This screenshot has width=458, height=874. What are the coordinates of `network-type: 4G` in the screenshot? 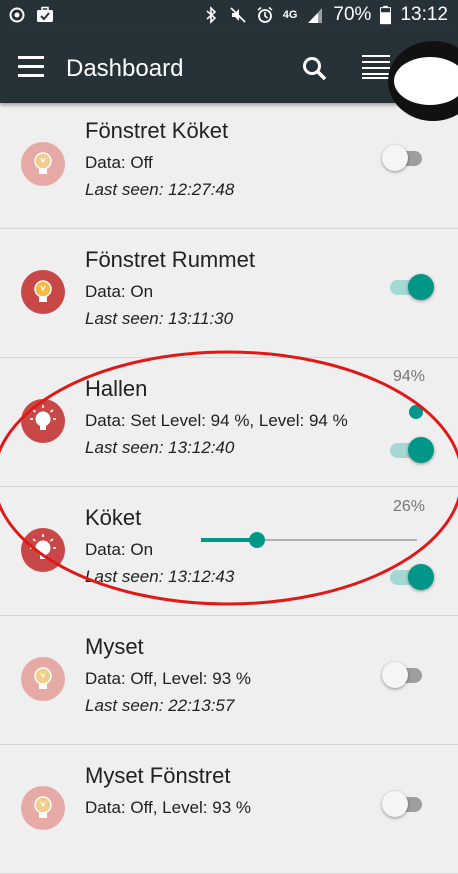 It's located at (290, 15).